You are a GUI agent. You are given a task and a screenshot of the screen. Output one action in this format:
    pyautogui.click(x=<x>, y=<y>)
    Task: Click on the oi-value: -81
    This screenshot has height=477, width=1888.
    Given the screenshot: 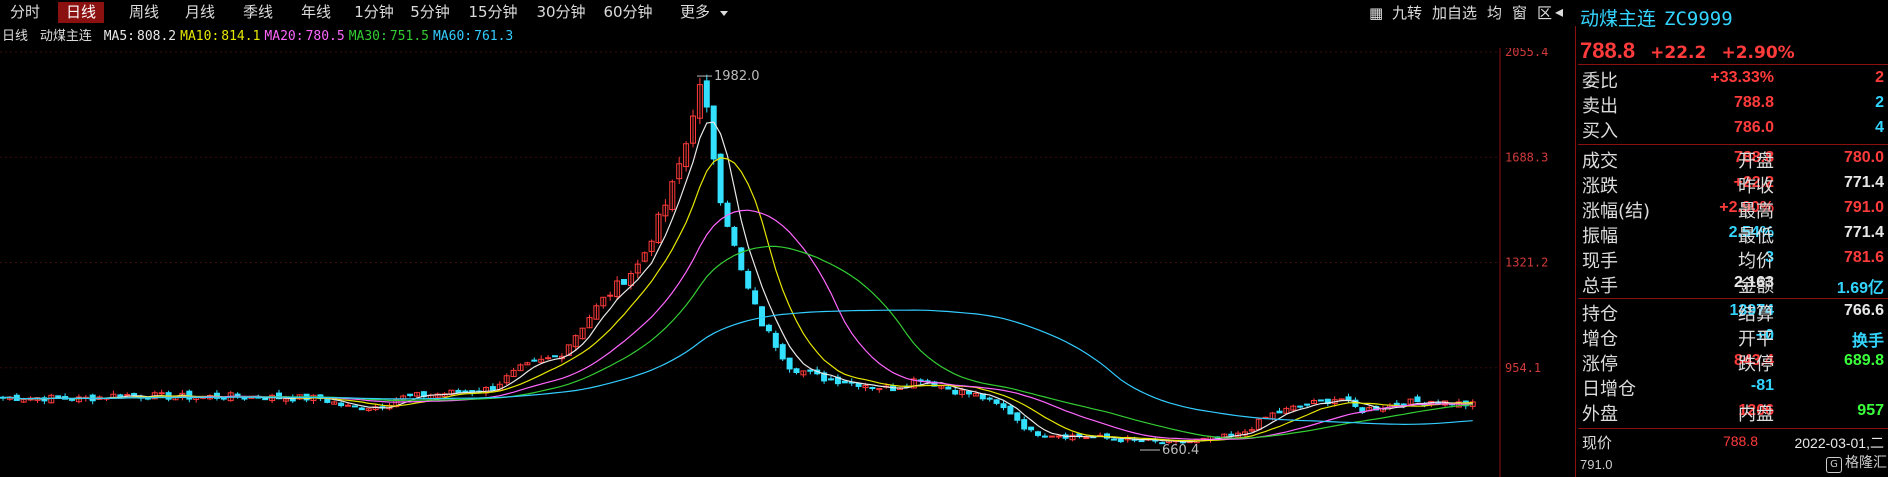 What is the action you would take?
    pyautogui.click(x=1762, y=385)
    